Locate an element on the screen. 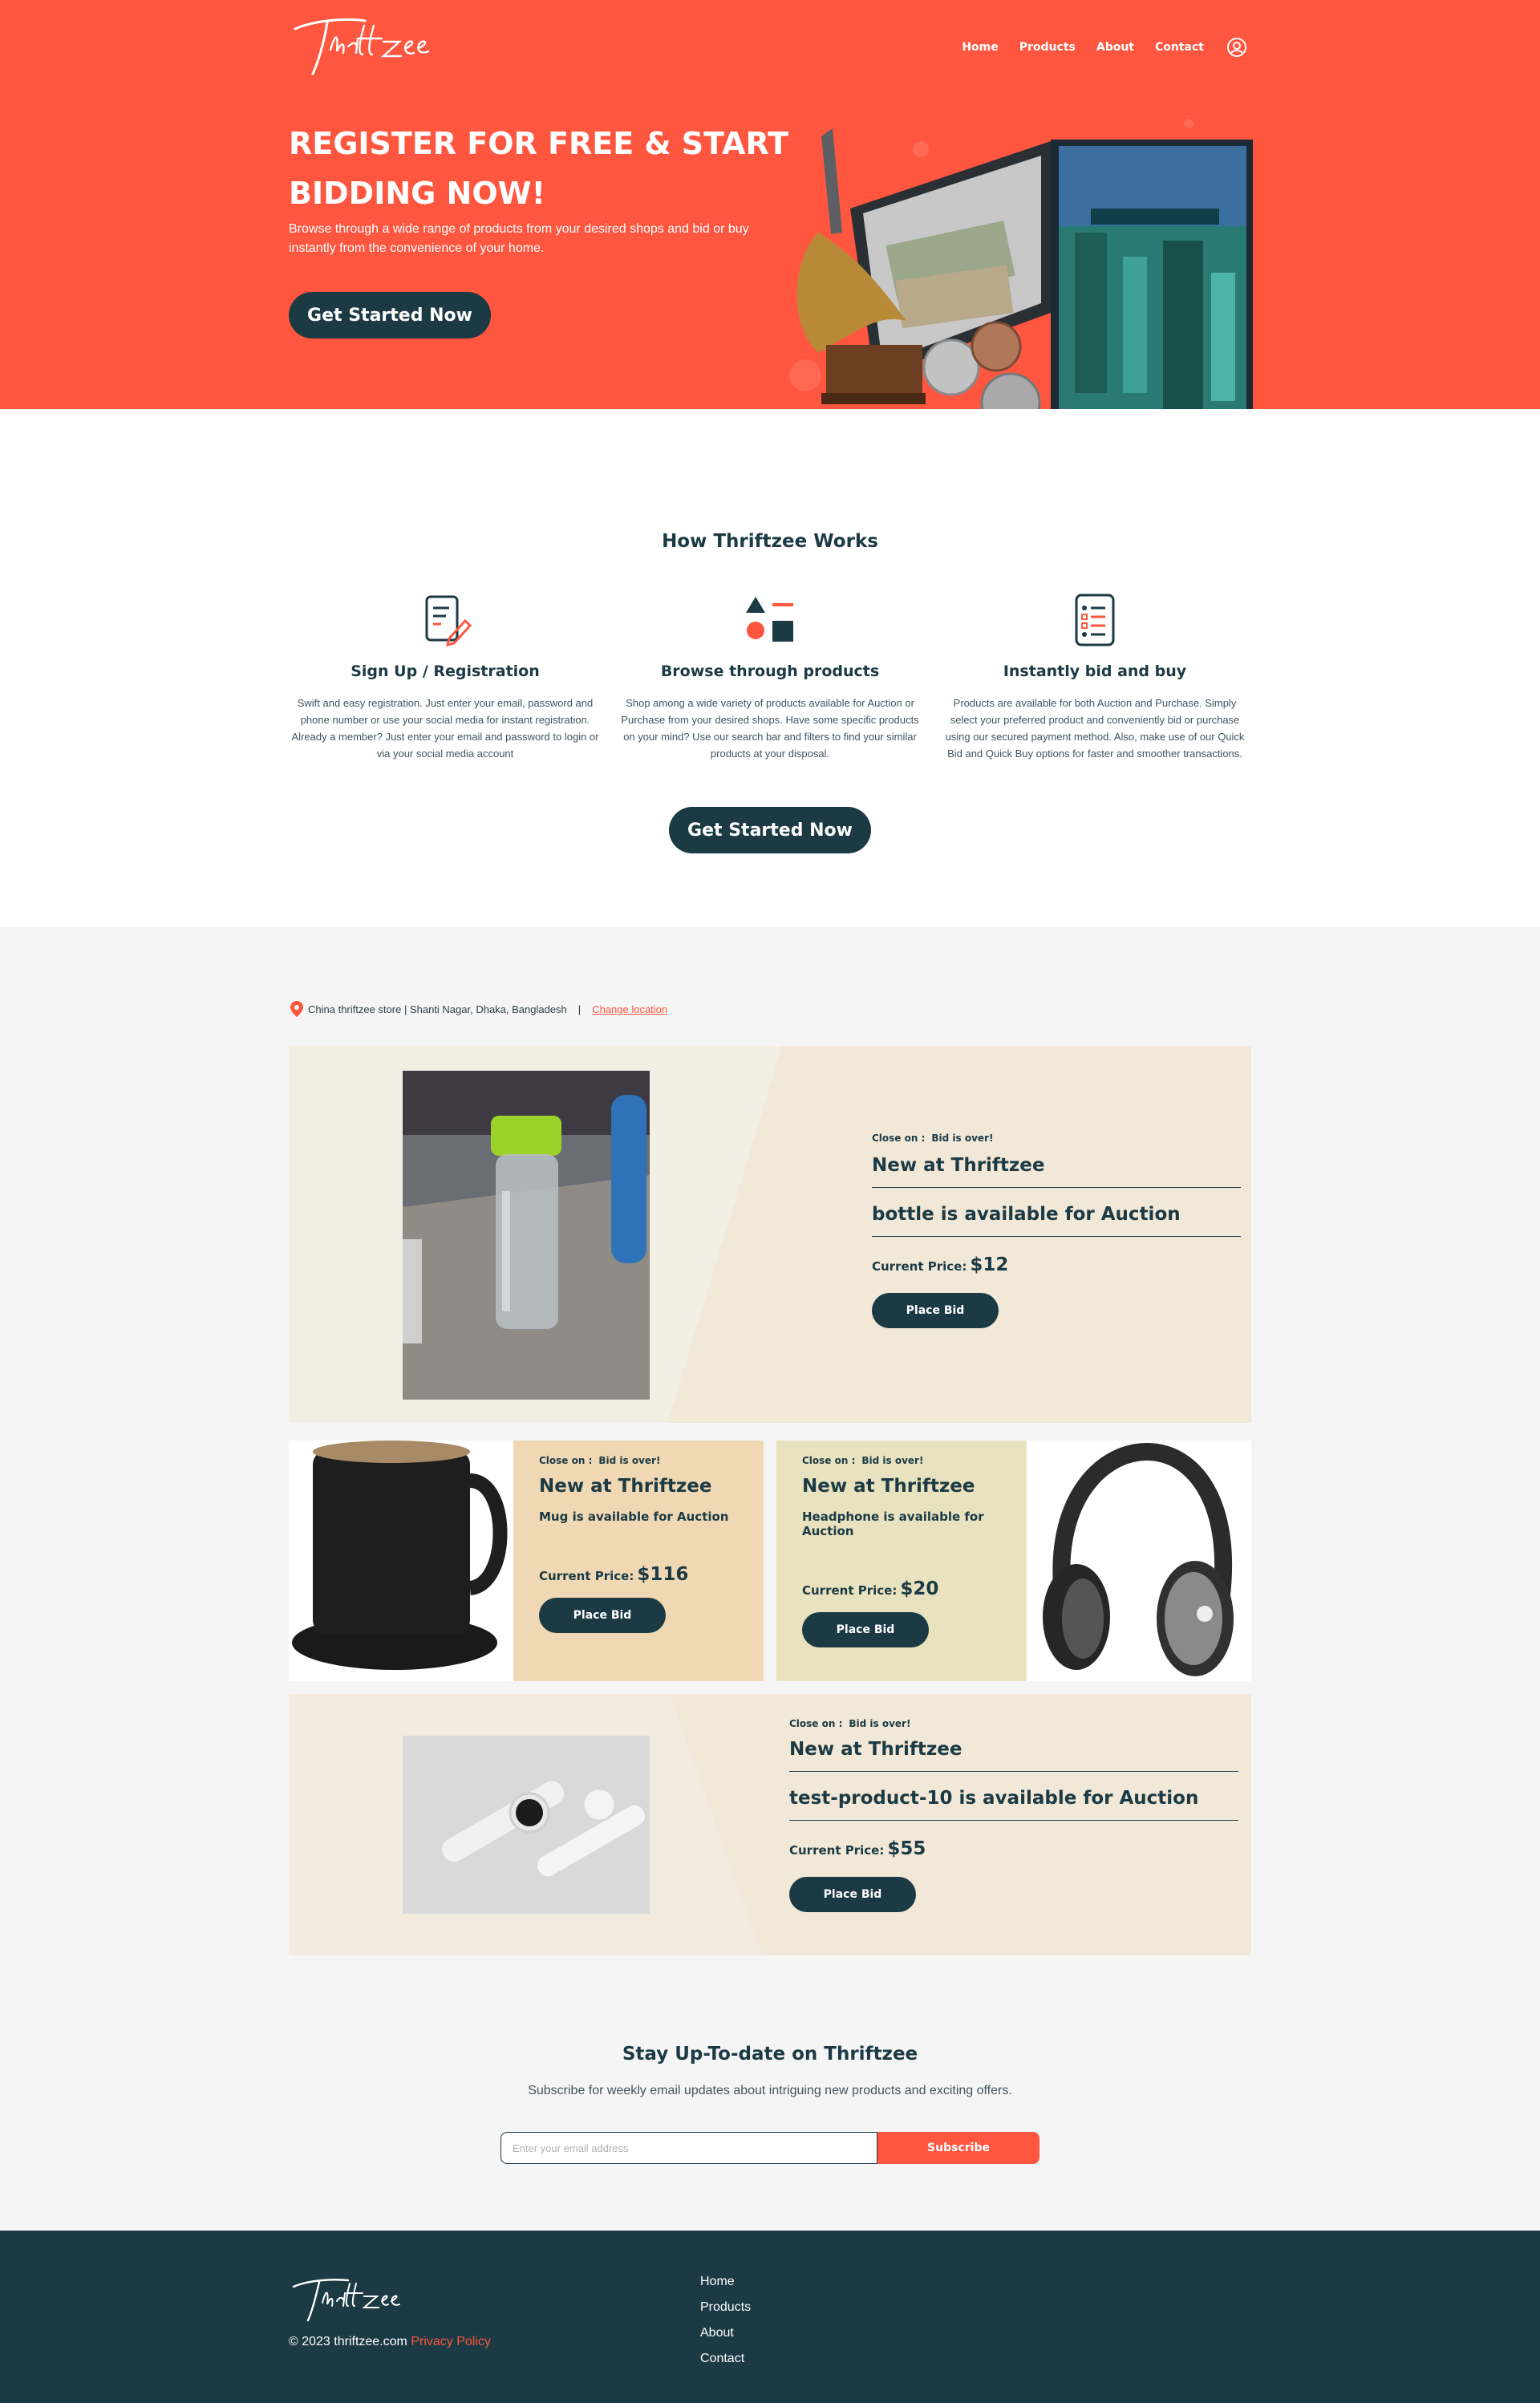 Image resolution: width=1540 pixels, height=2403 pixels. bottle-product-image is located at coordinates (526, 1235).